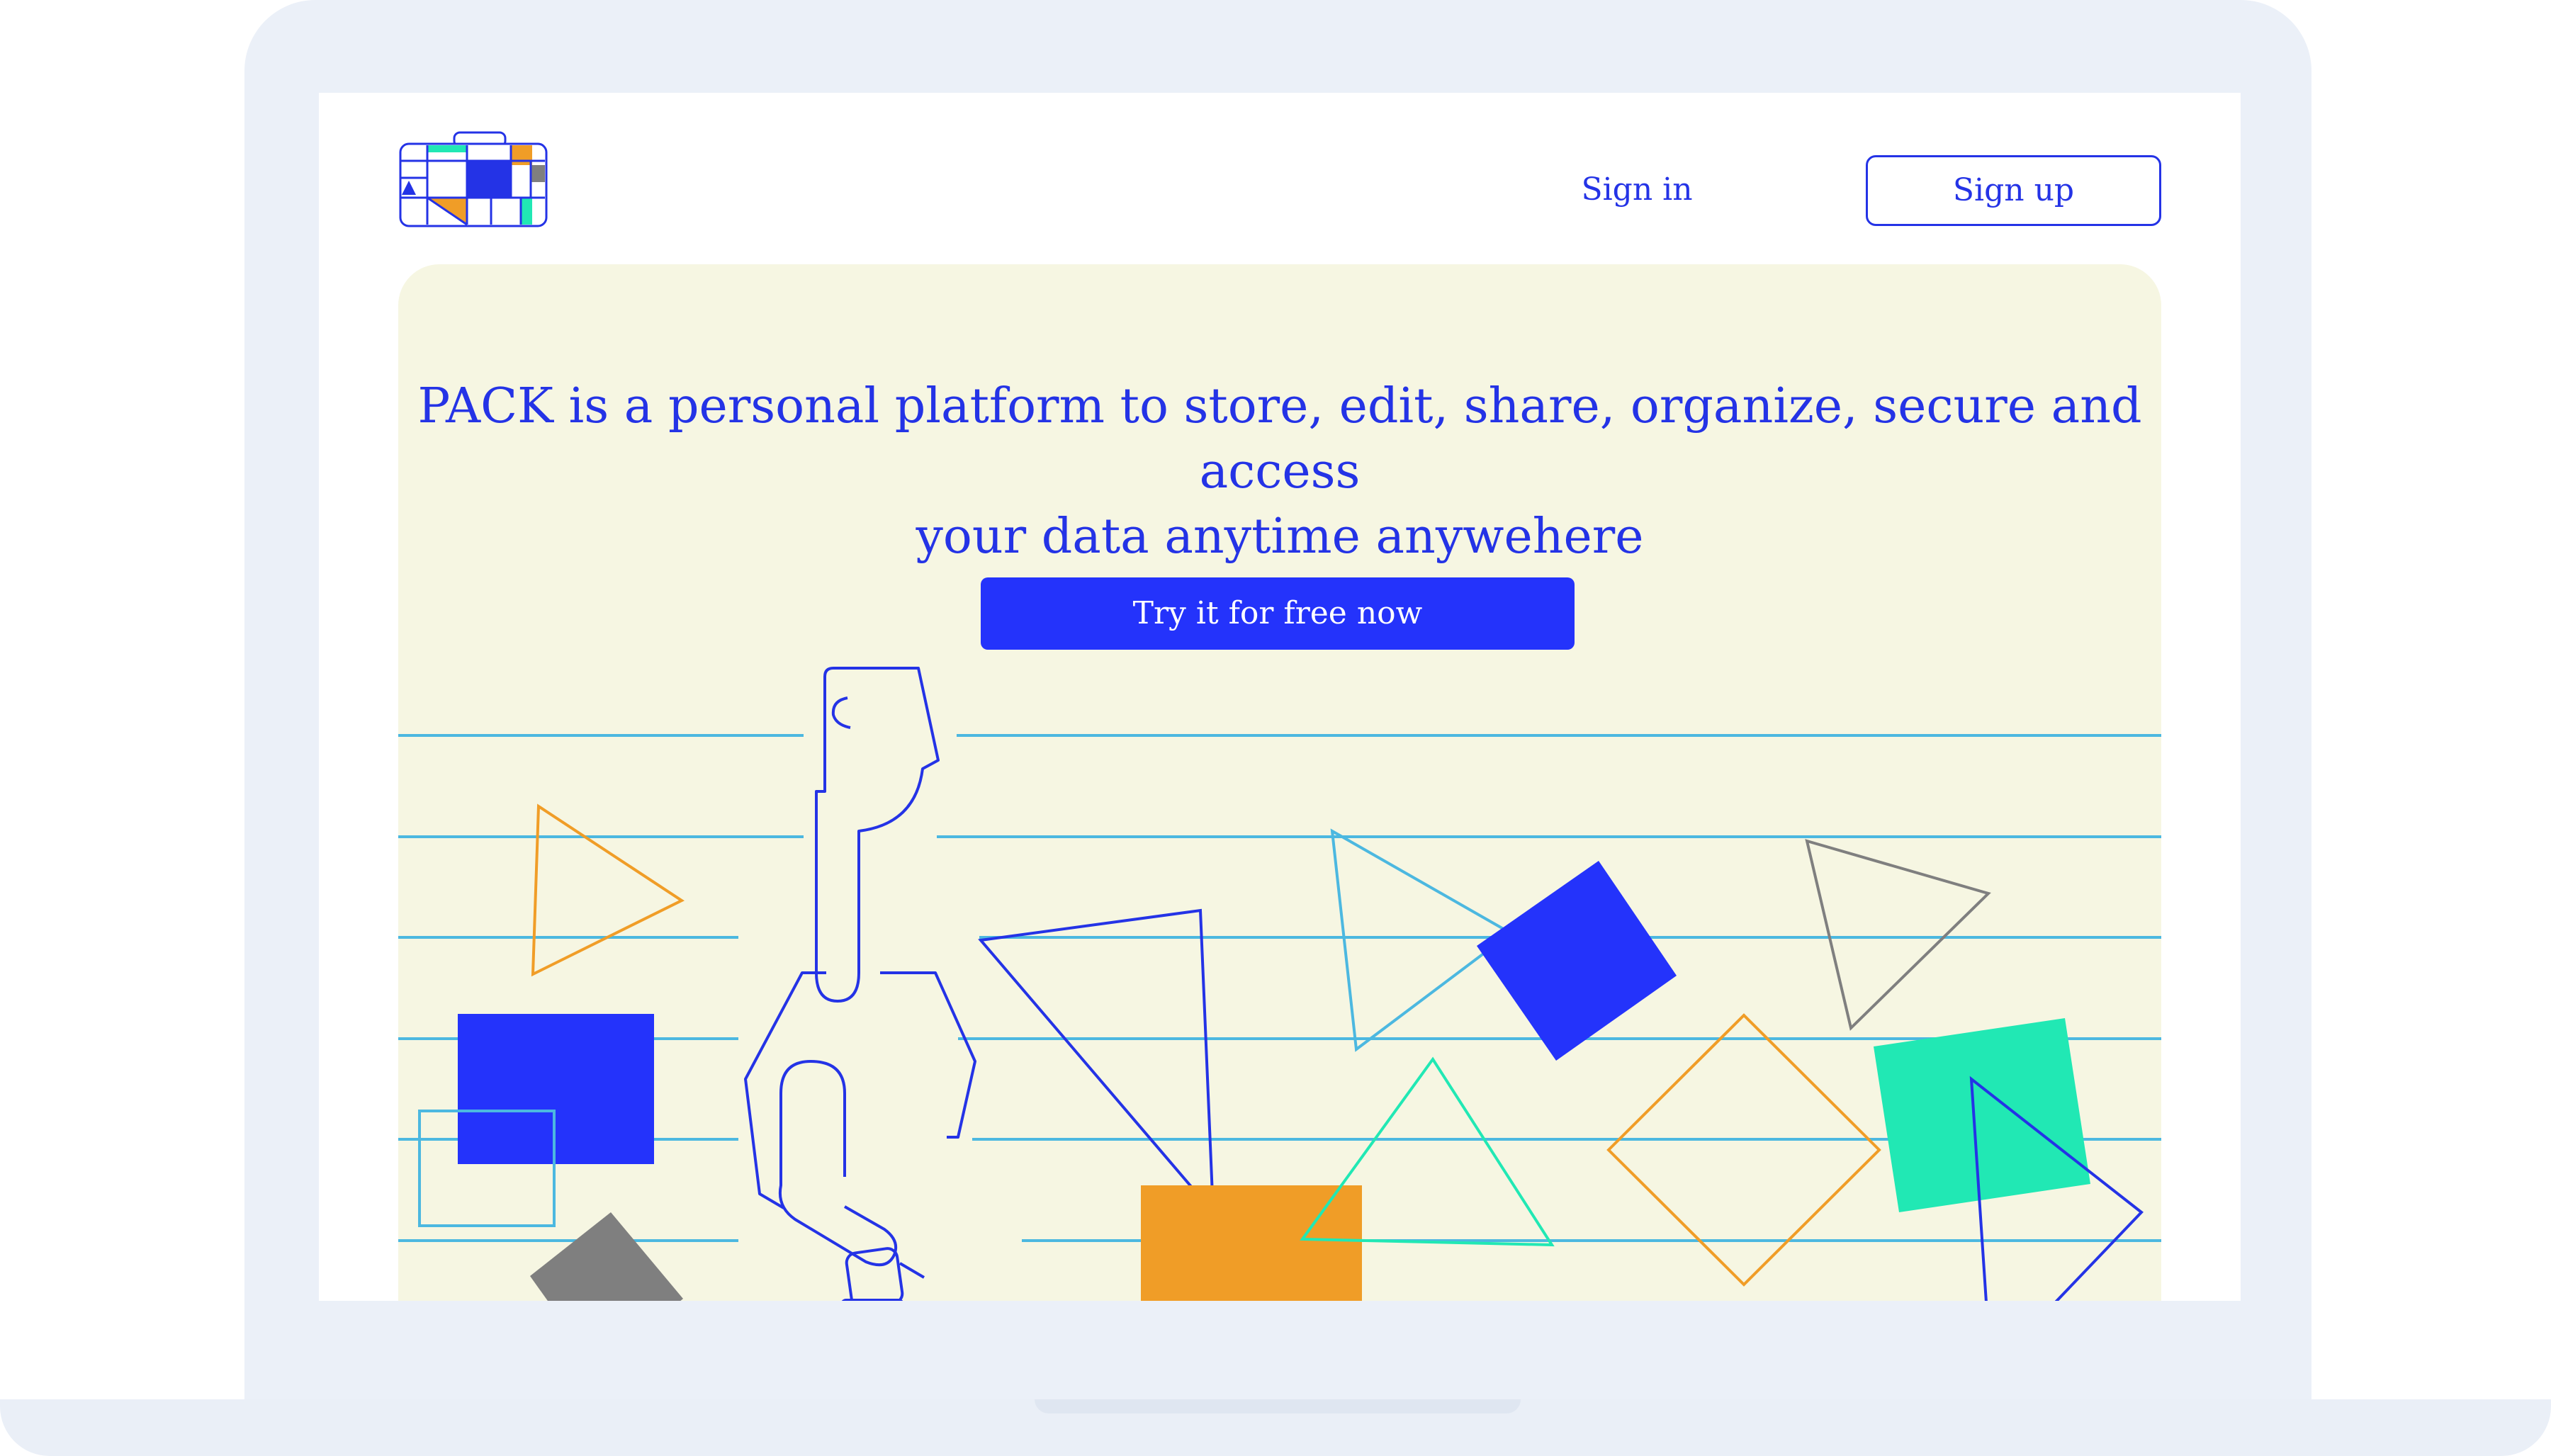 The image size is (2551, 1456). Describe the element at coordinates (1743, 1150) in the screenshot. I see `orange-outline-diamond` at that location.